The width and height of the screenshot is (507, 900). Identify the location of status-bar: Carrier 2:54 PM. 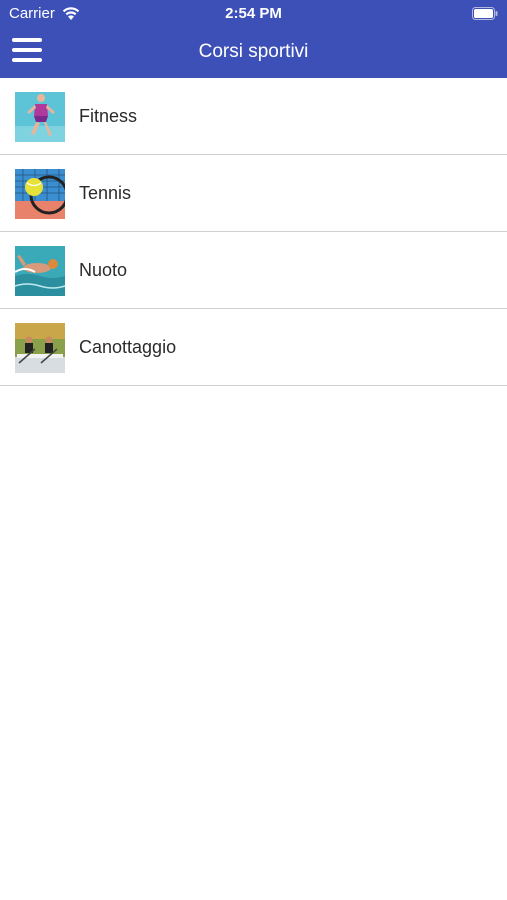
(253, 14).